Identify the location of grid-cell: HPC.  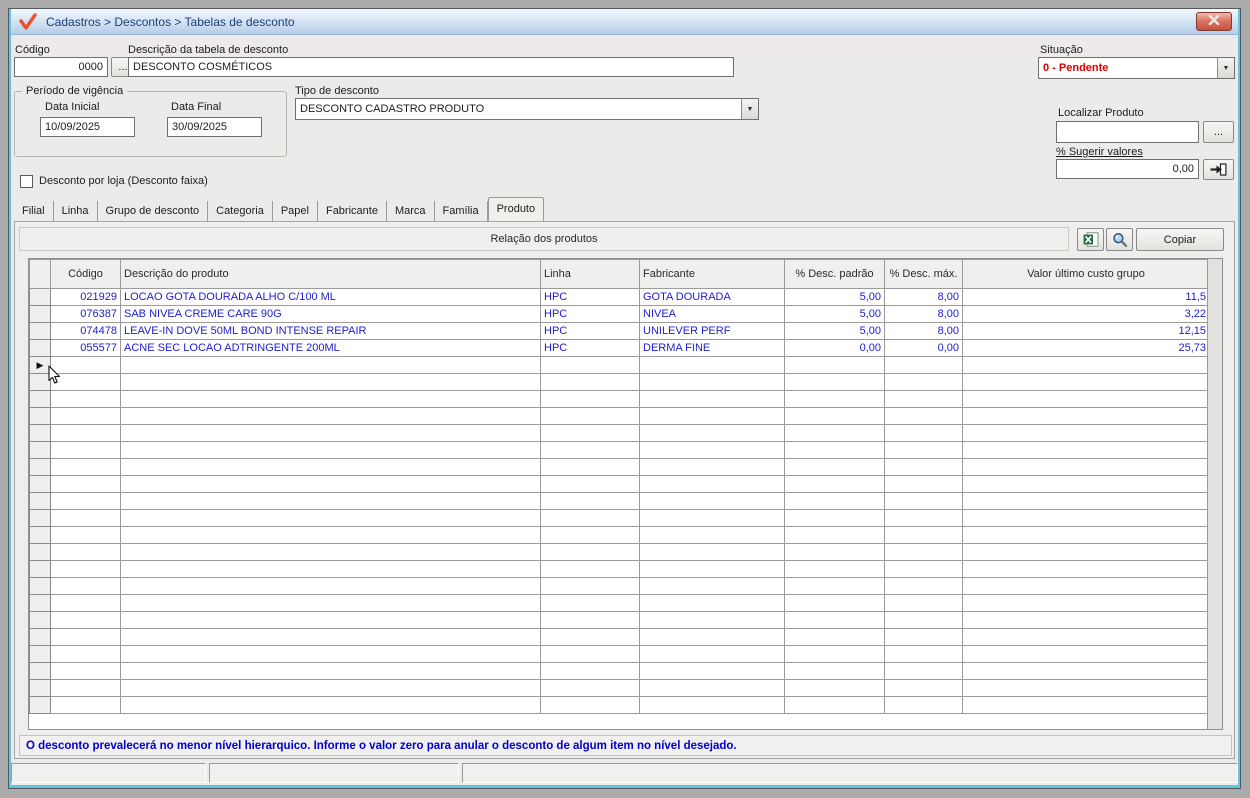
(590, 314).